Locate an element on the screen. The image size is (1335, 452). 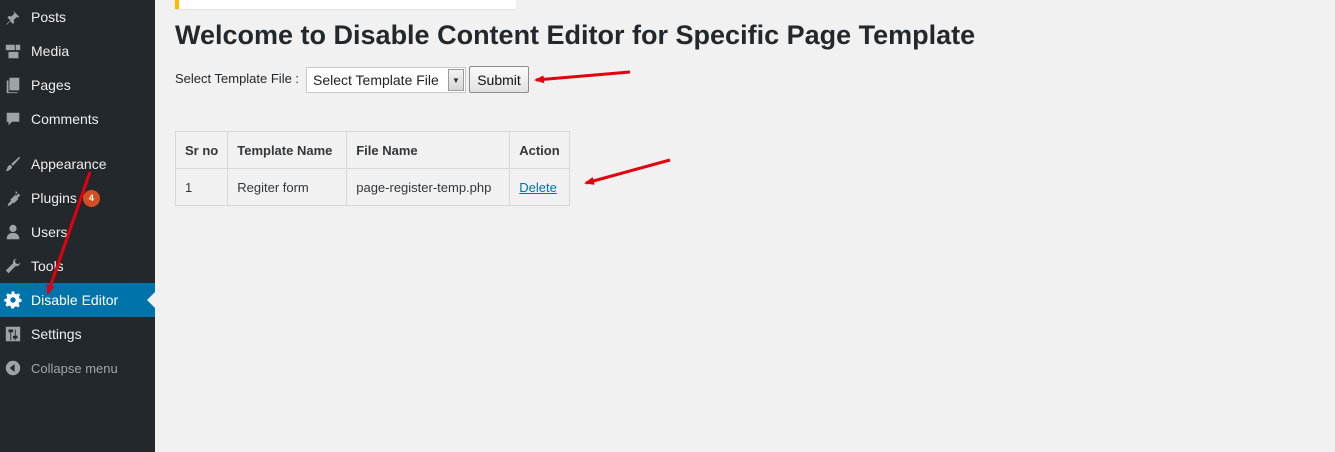
column-header: Template Name is located at coordinates (287, 150).